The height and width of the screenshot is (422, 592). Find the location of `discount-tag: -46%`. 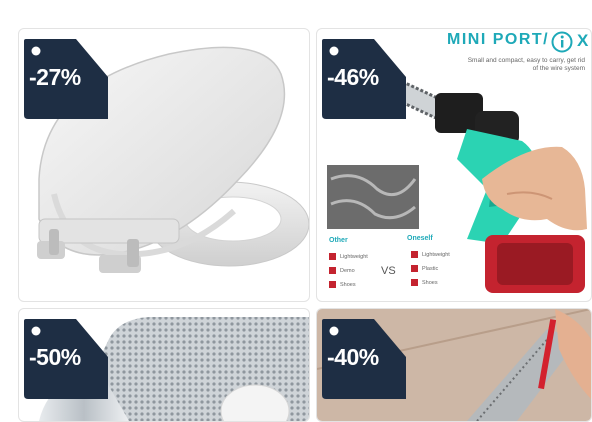

discount-tag: -46% is located at coordinates (364, 79).